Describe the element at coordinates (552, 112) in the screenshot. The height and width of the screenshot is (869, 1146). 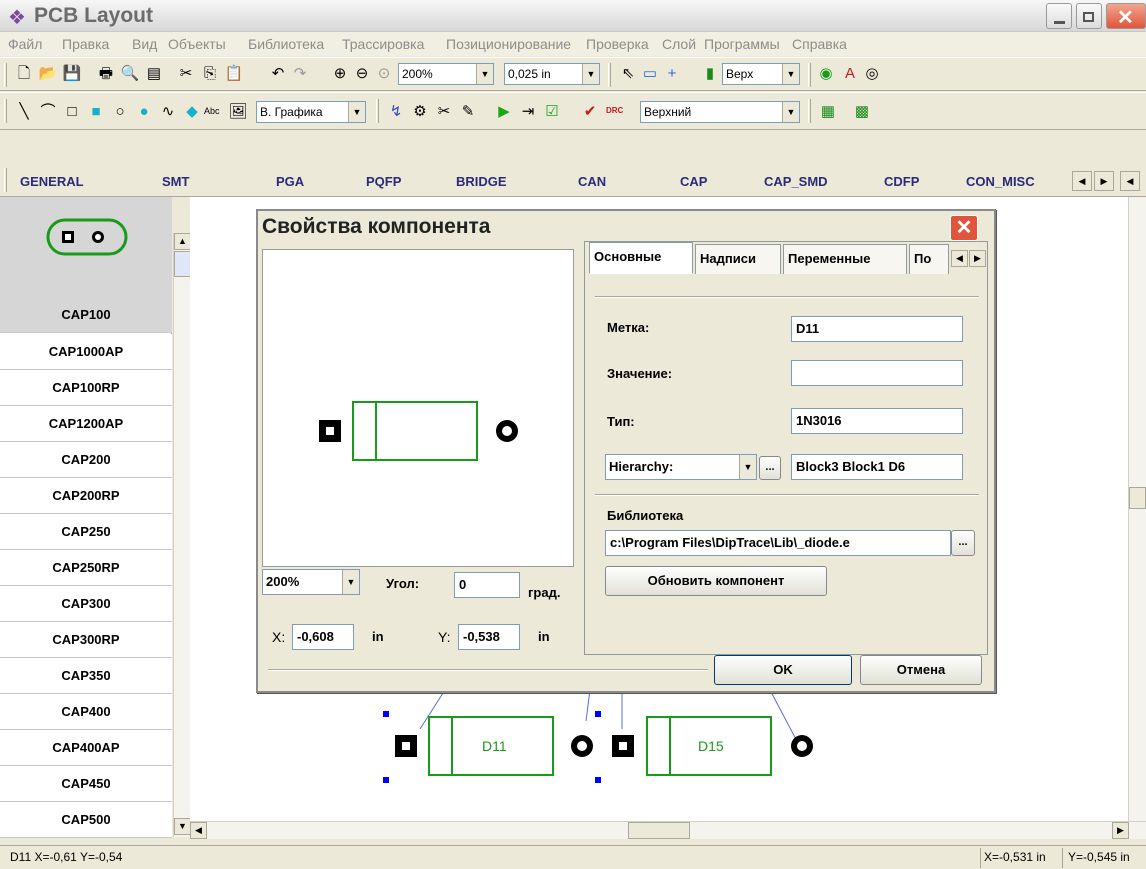
I see `check-icon: ☑` at that location.